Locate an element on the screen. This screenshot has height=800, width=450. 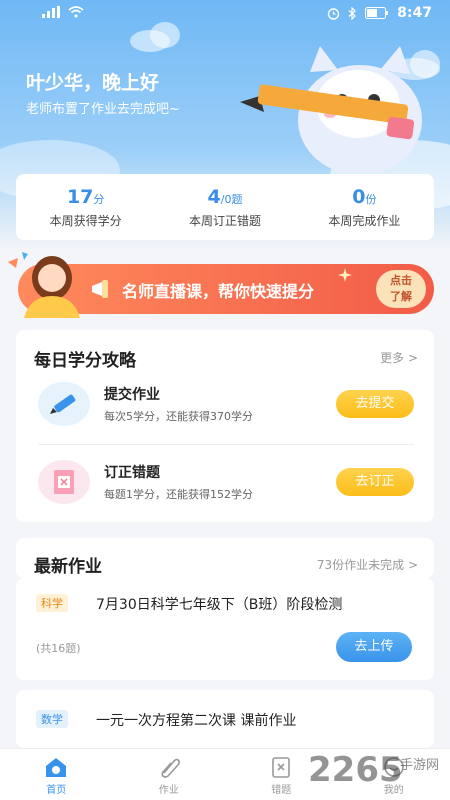
notebook-icon is located at coordinates (64, 482).